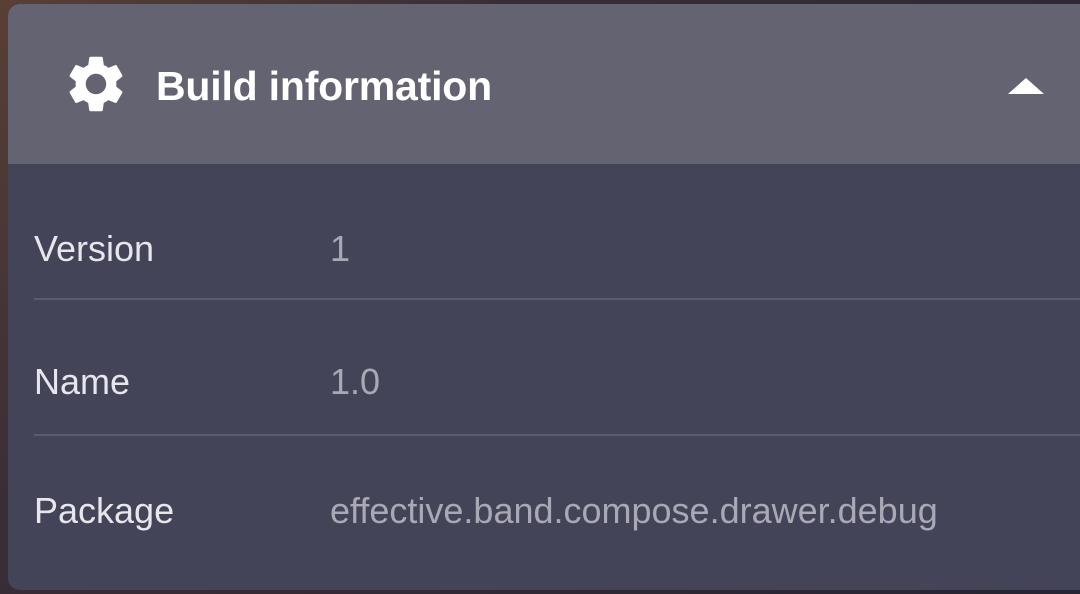  I want to click on name-value: 1.0, so click(355, 381).